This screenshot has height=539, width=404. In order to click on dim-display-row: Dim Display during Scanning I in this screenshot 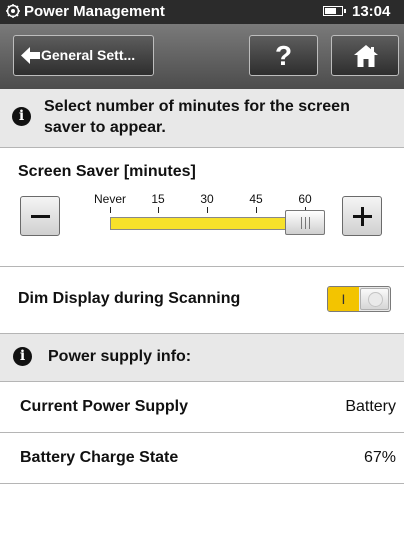, I will do `click(202, 300)`.